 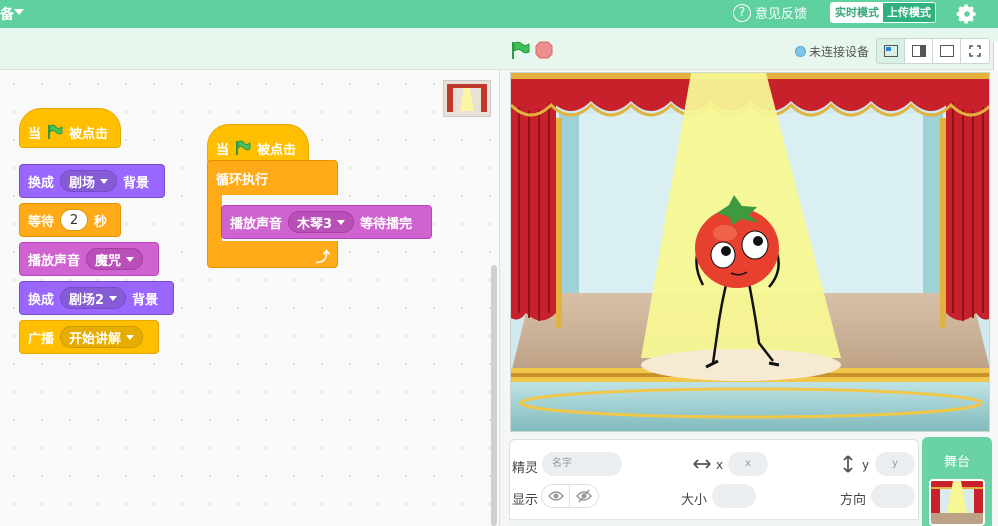 What do you see at coordinates (584, 496) in the screenshot?
I see `eye-slash-icon` at bounding box center [584, 496].